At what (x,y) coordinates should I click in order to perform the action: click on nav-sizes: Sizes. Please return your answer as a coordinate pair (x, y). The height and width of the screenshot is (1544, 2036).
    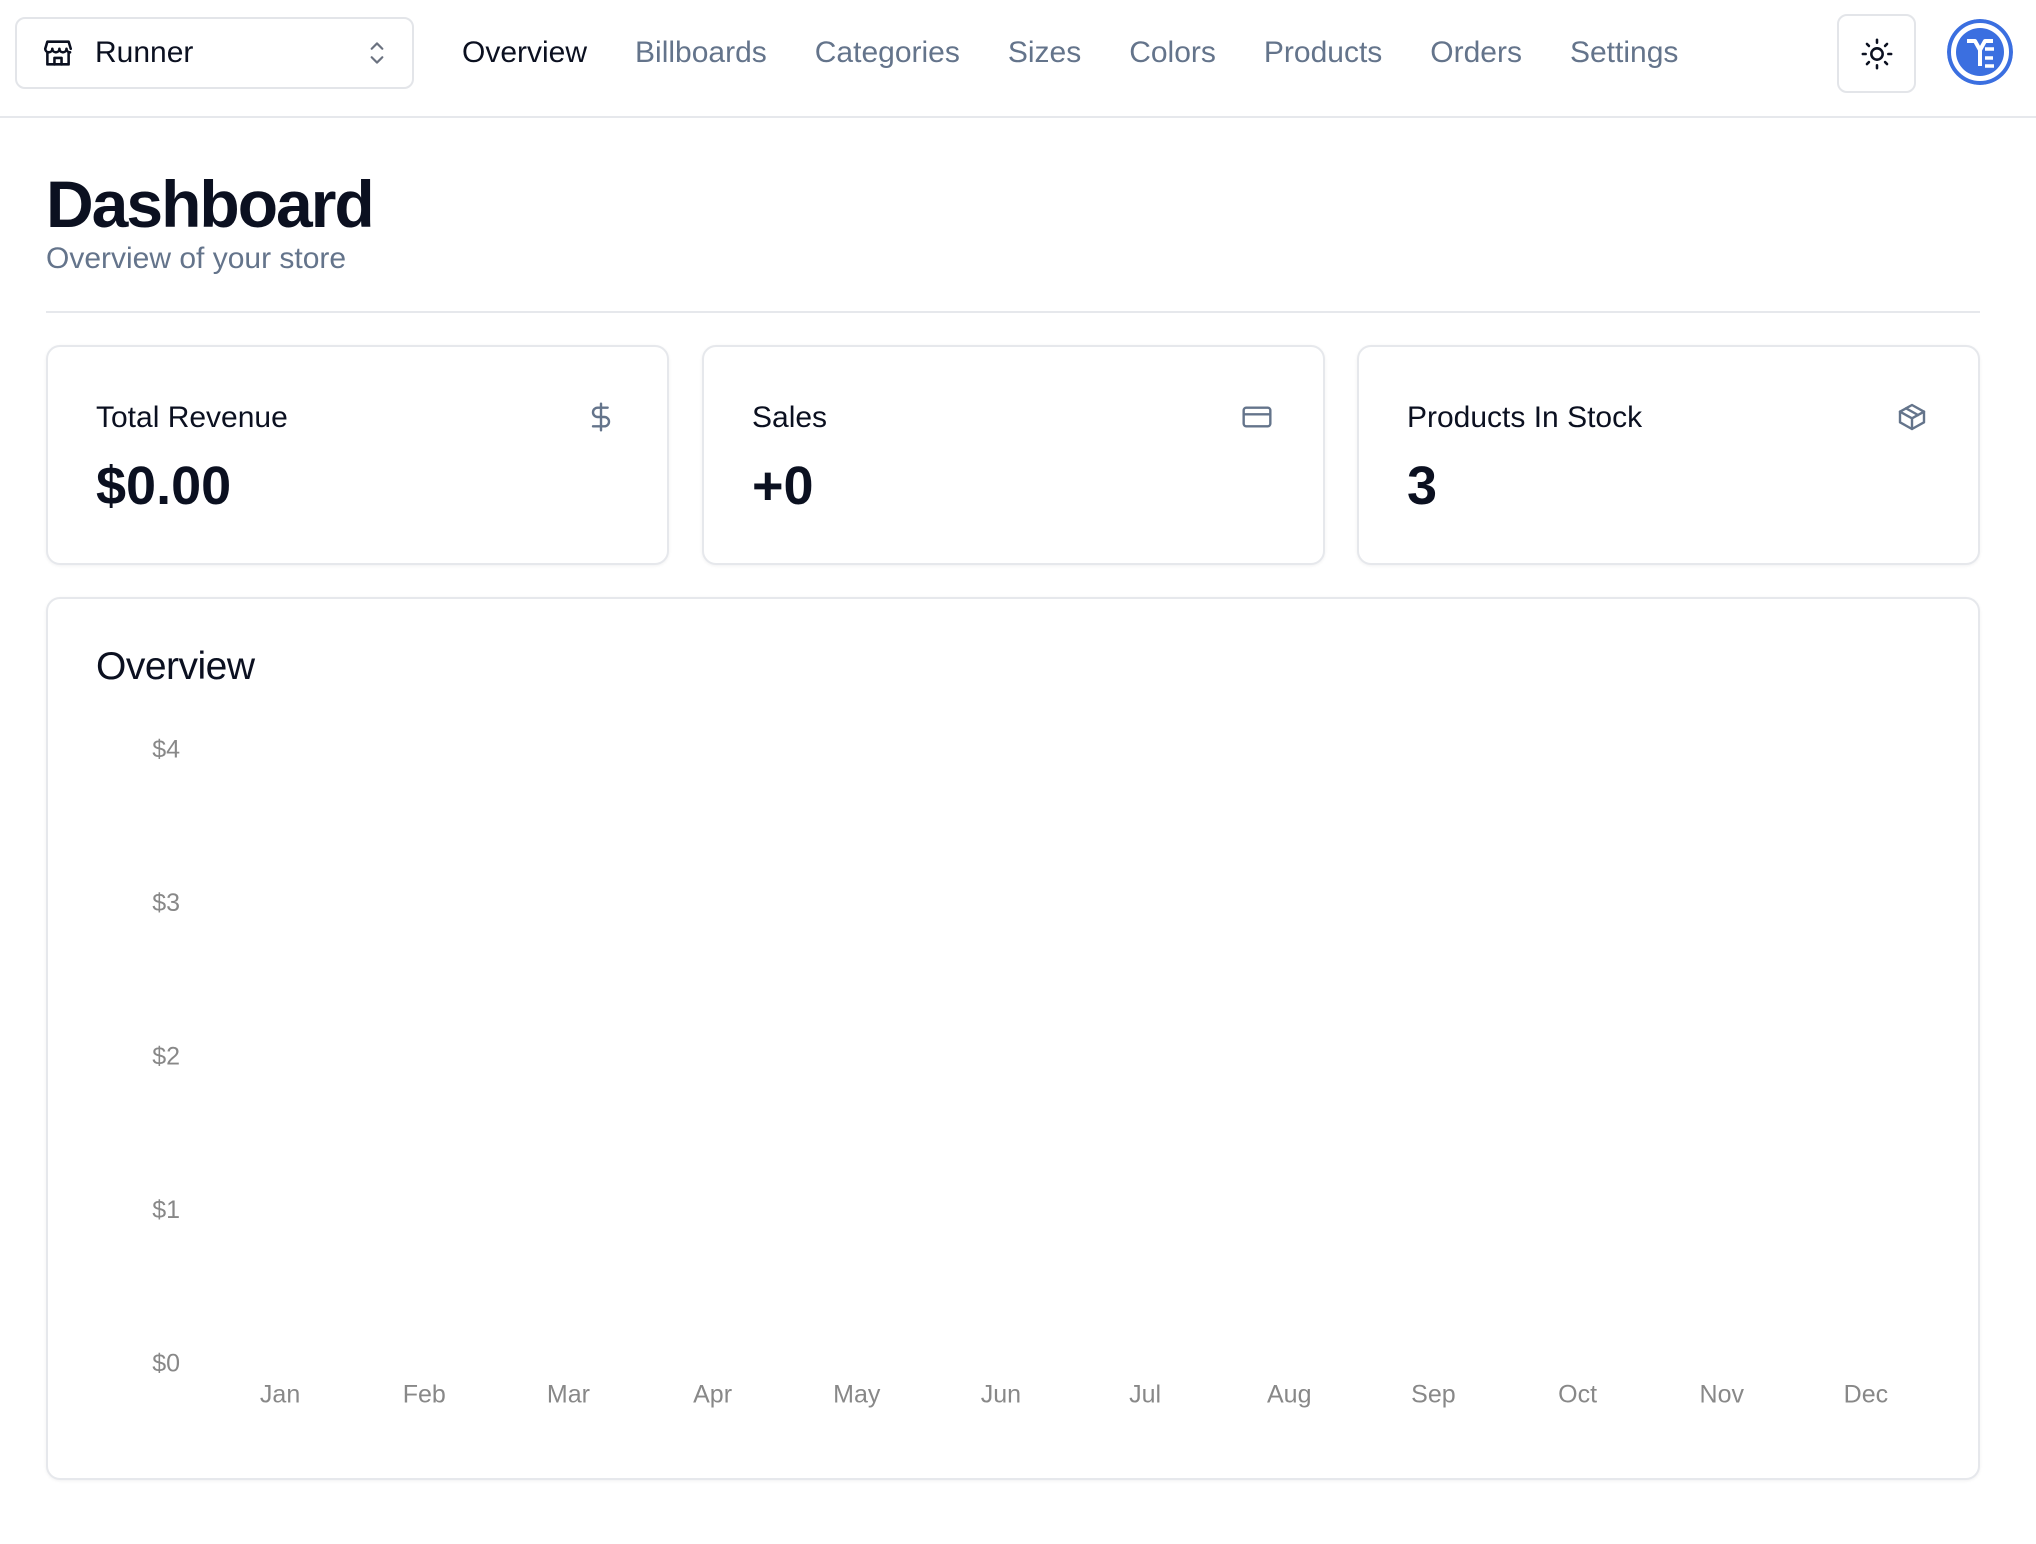
    Looking at the image, I should click on (1044, 53).